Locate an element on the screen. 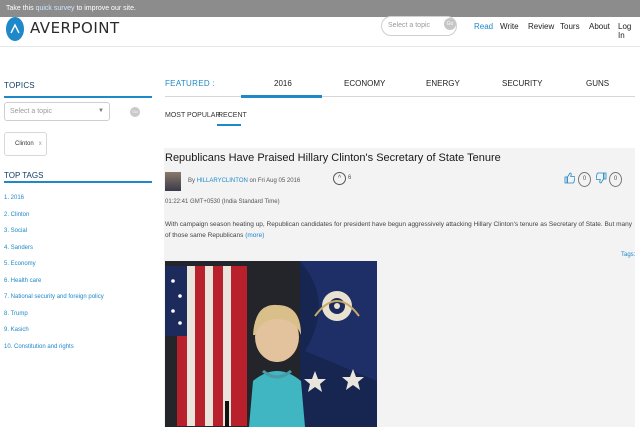  active-subtab-indicator is located at coordinates (229, 125).